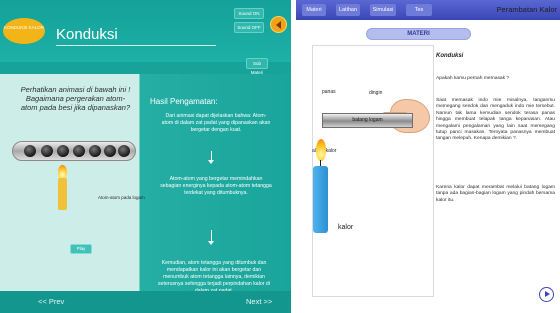  What do you see at coordinates (257, 66) in the screenshot?
I see `sub-materi-button: Sub Materi` at bounding box center [257, 66].